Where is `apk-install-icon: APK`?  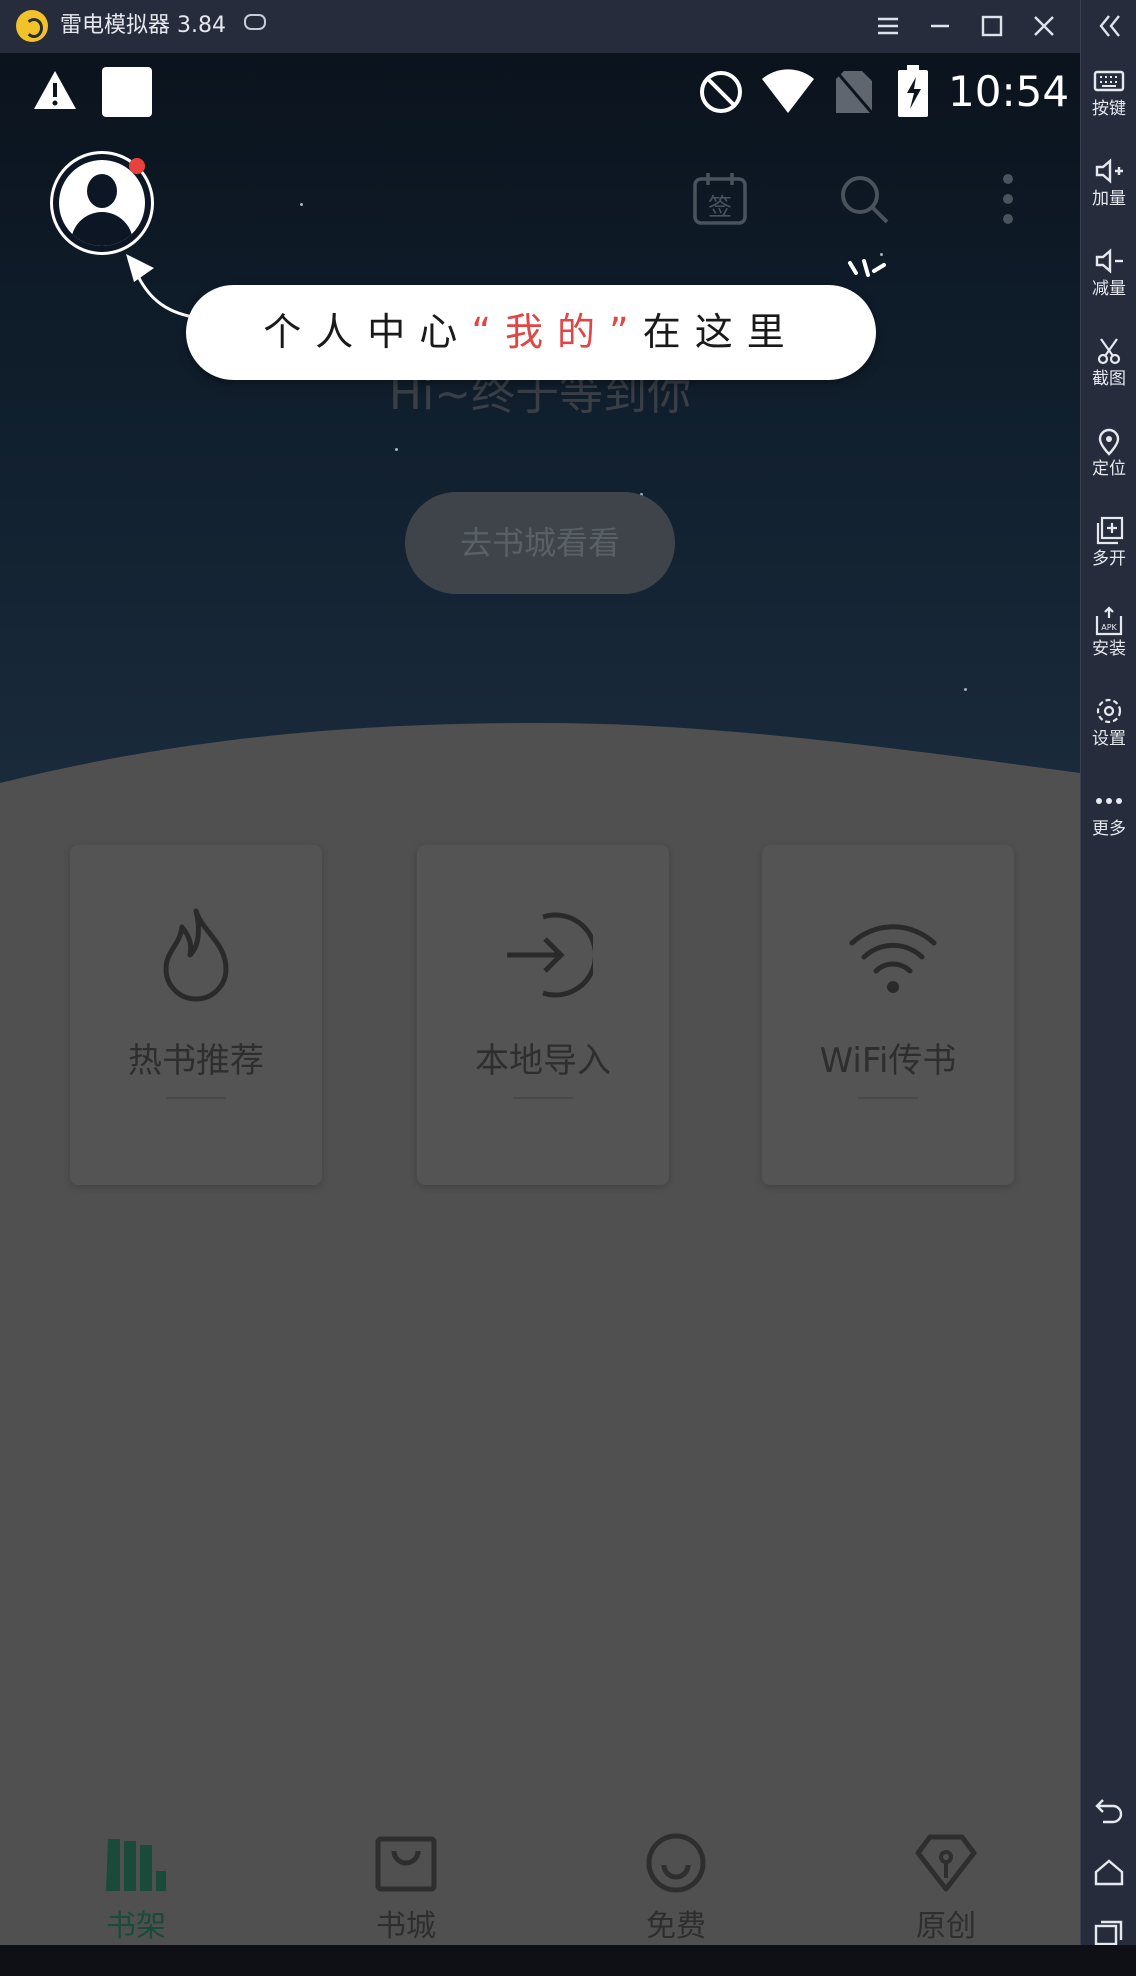
apk-install-icon: APK is located at coordinates (1109, 621).